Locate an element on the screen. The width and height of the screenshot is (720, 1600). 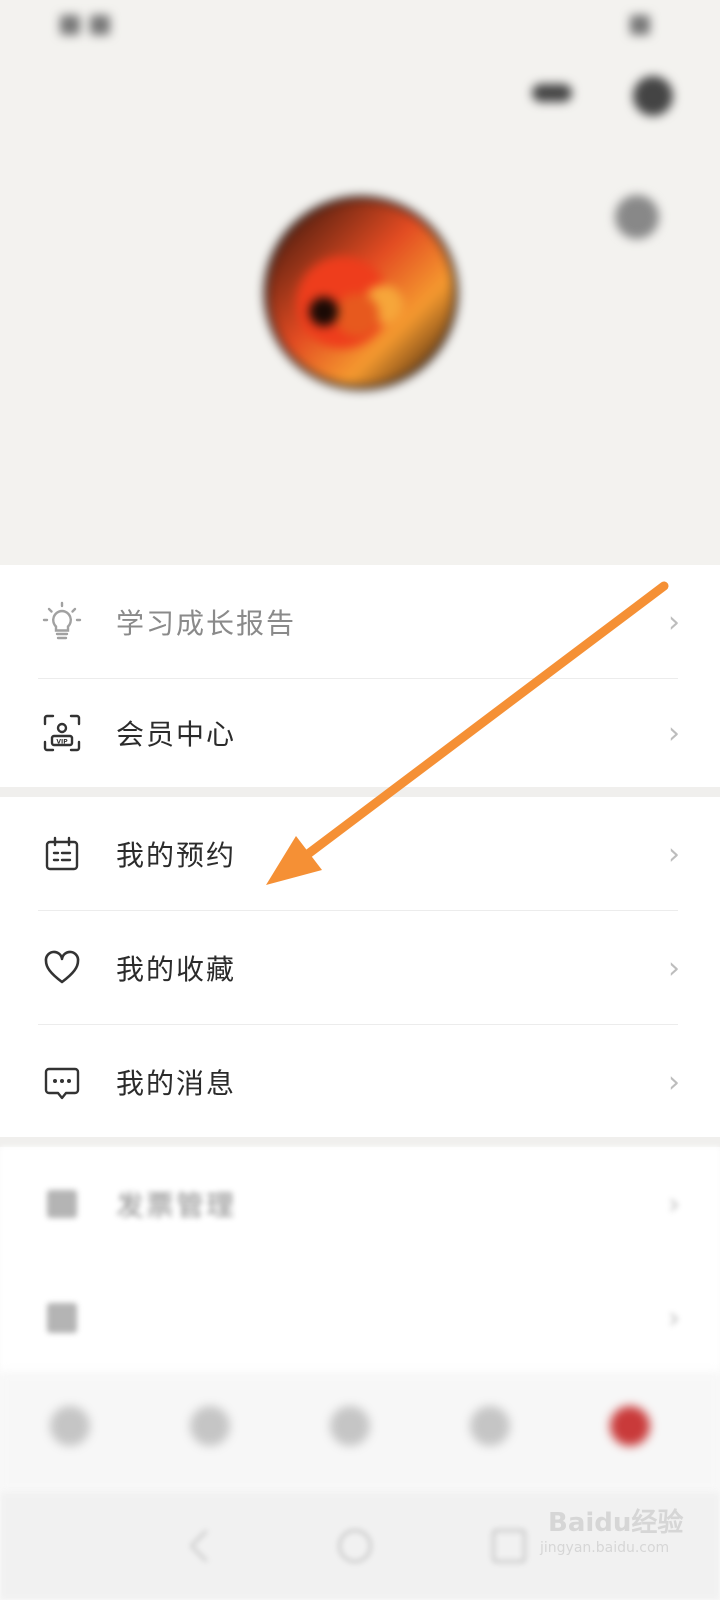
invoice-icon is located at coordinates (62, 1204).